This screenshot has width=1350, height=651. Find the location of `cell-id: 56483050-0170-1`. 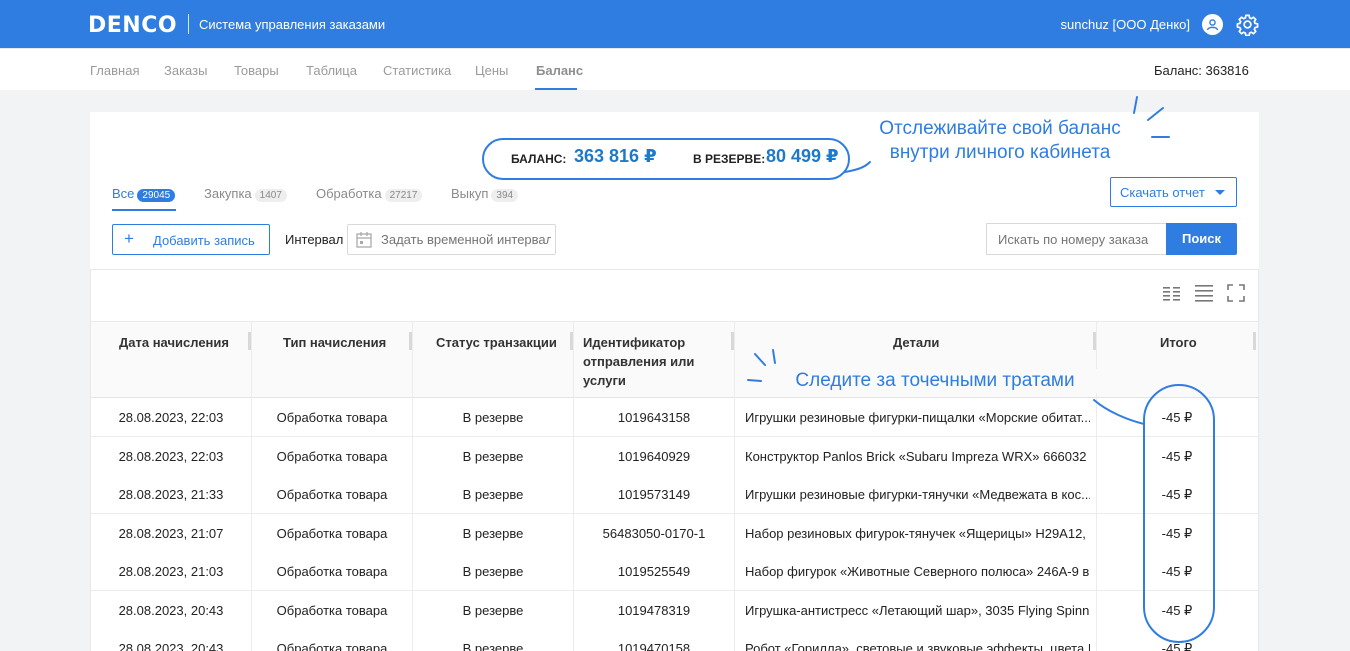

cell-id: 56483050-0170-1 is located at coordinates (654, 533).